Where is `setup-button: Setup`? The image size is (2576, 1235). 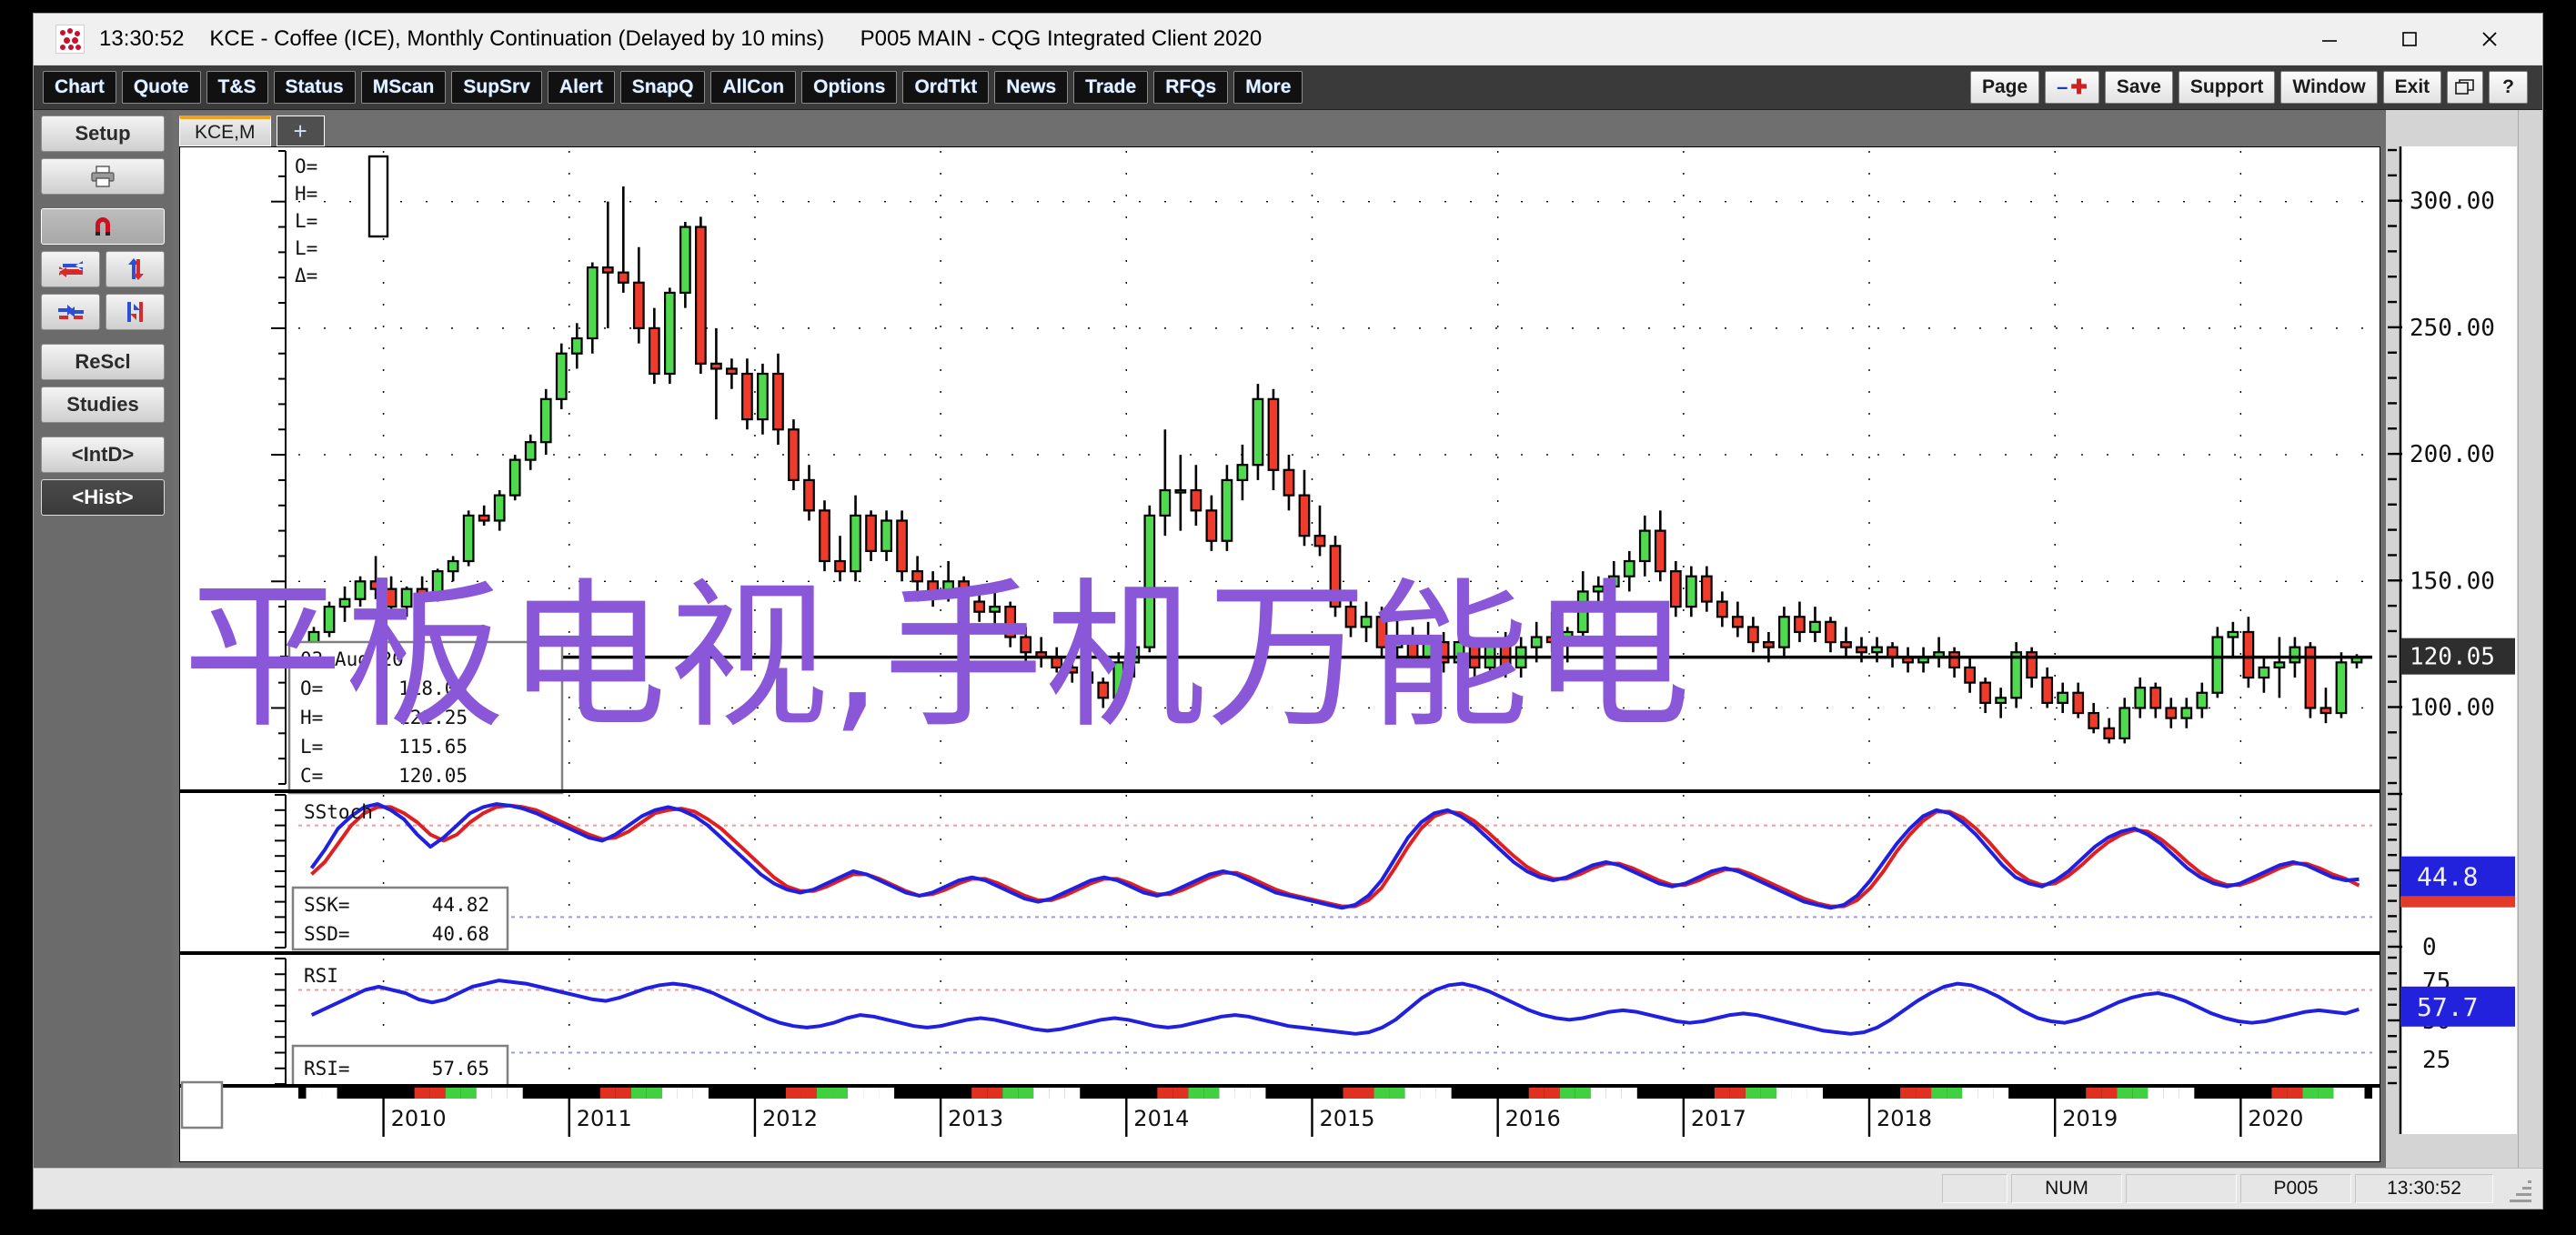
setup-button: Setup is located at coordinates (103, 133).